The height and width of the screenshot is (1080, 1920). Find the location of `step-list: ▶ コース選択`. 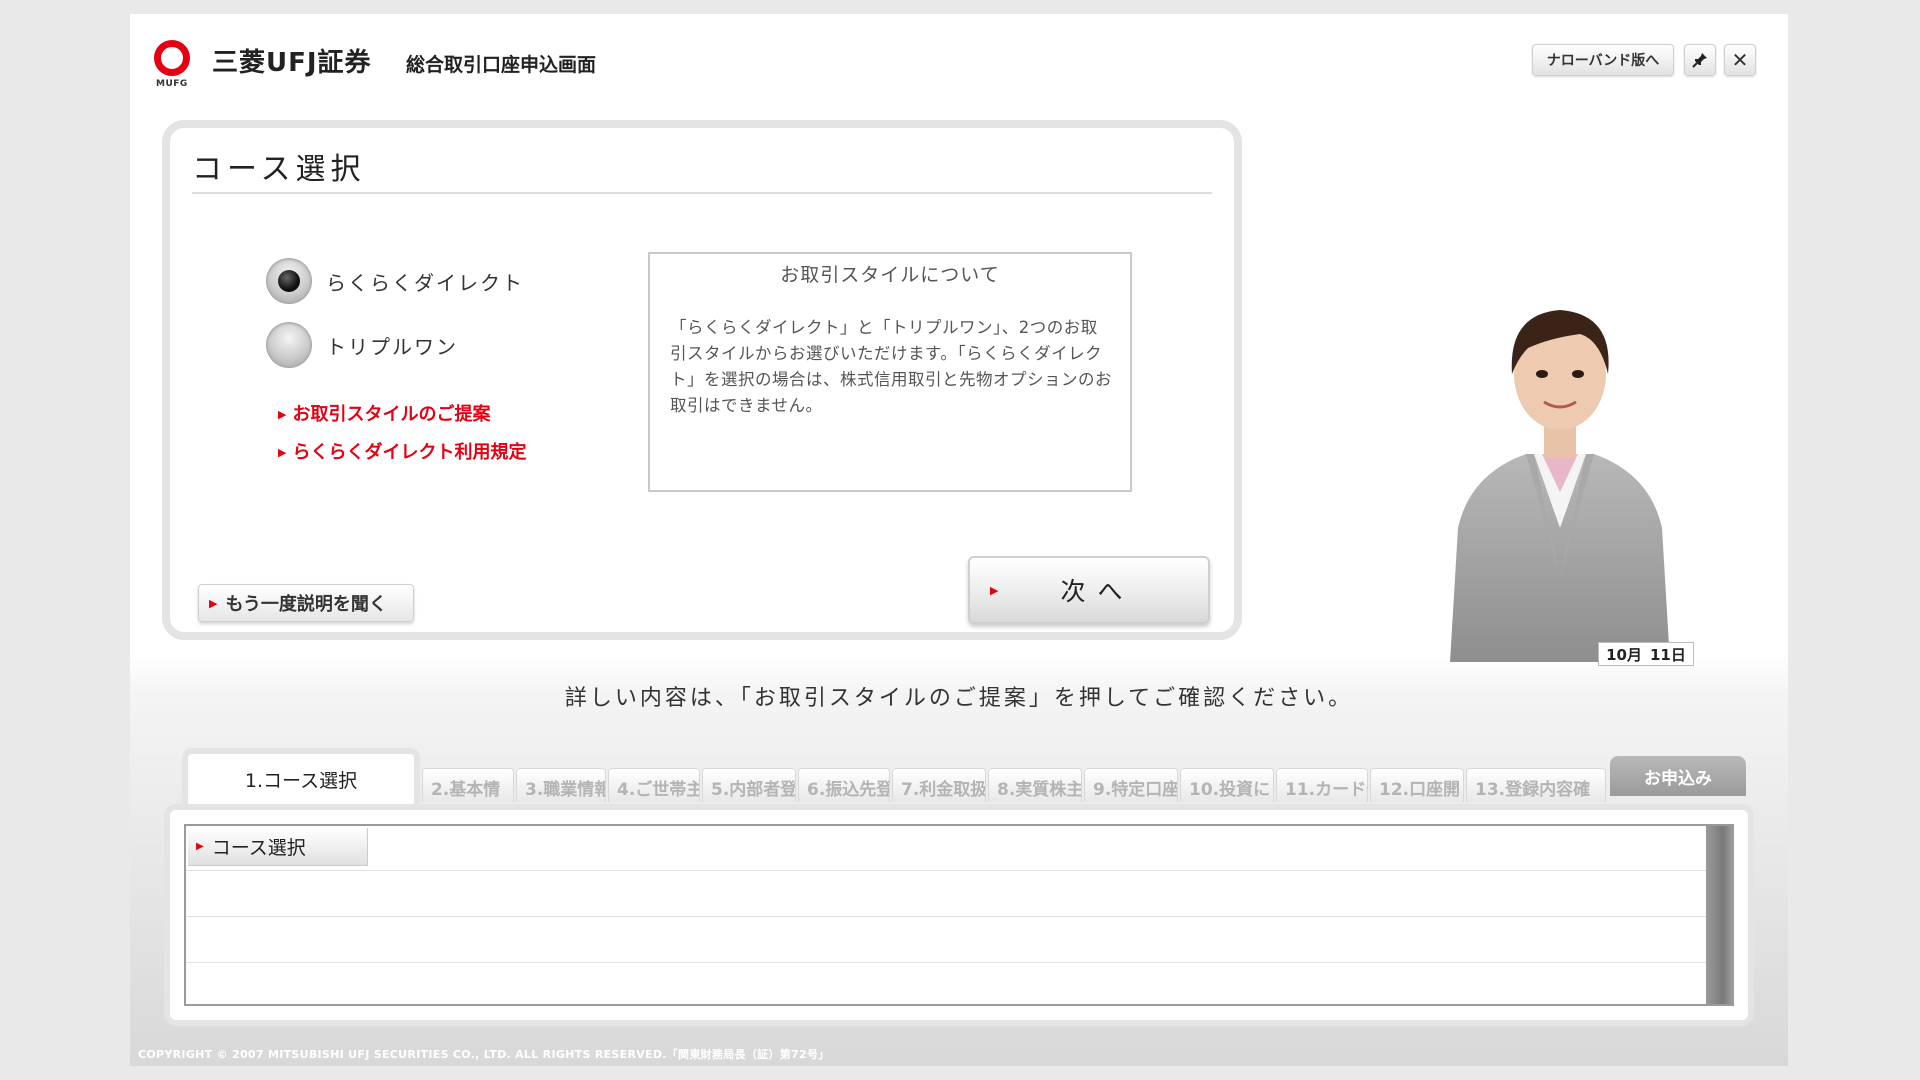

step-list: ▶ コース選択 is located at coordinates (959, 915).